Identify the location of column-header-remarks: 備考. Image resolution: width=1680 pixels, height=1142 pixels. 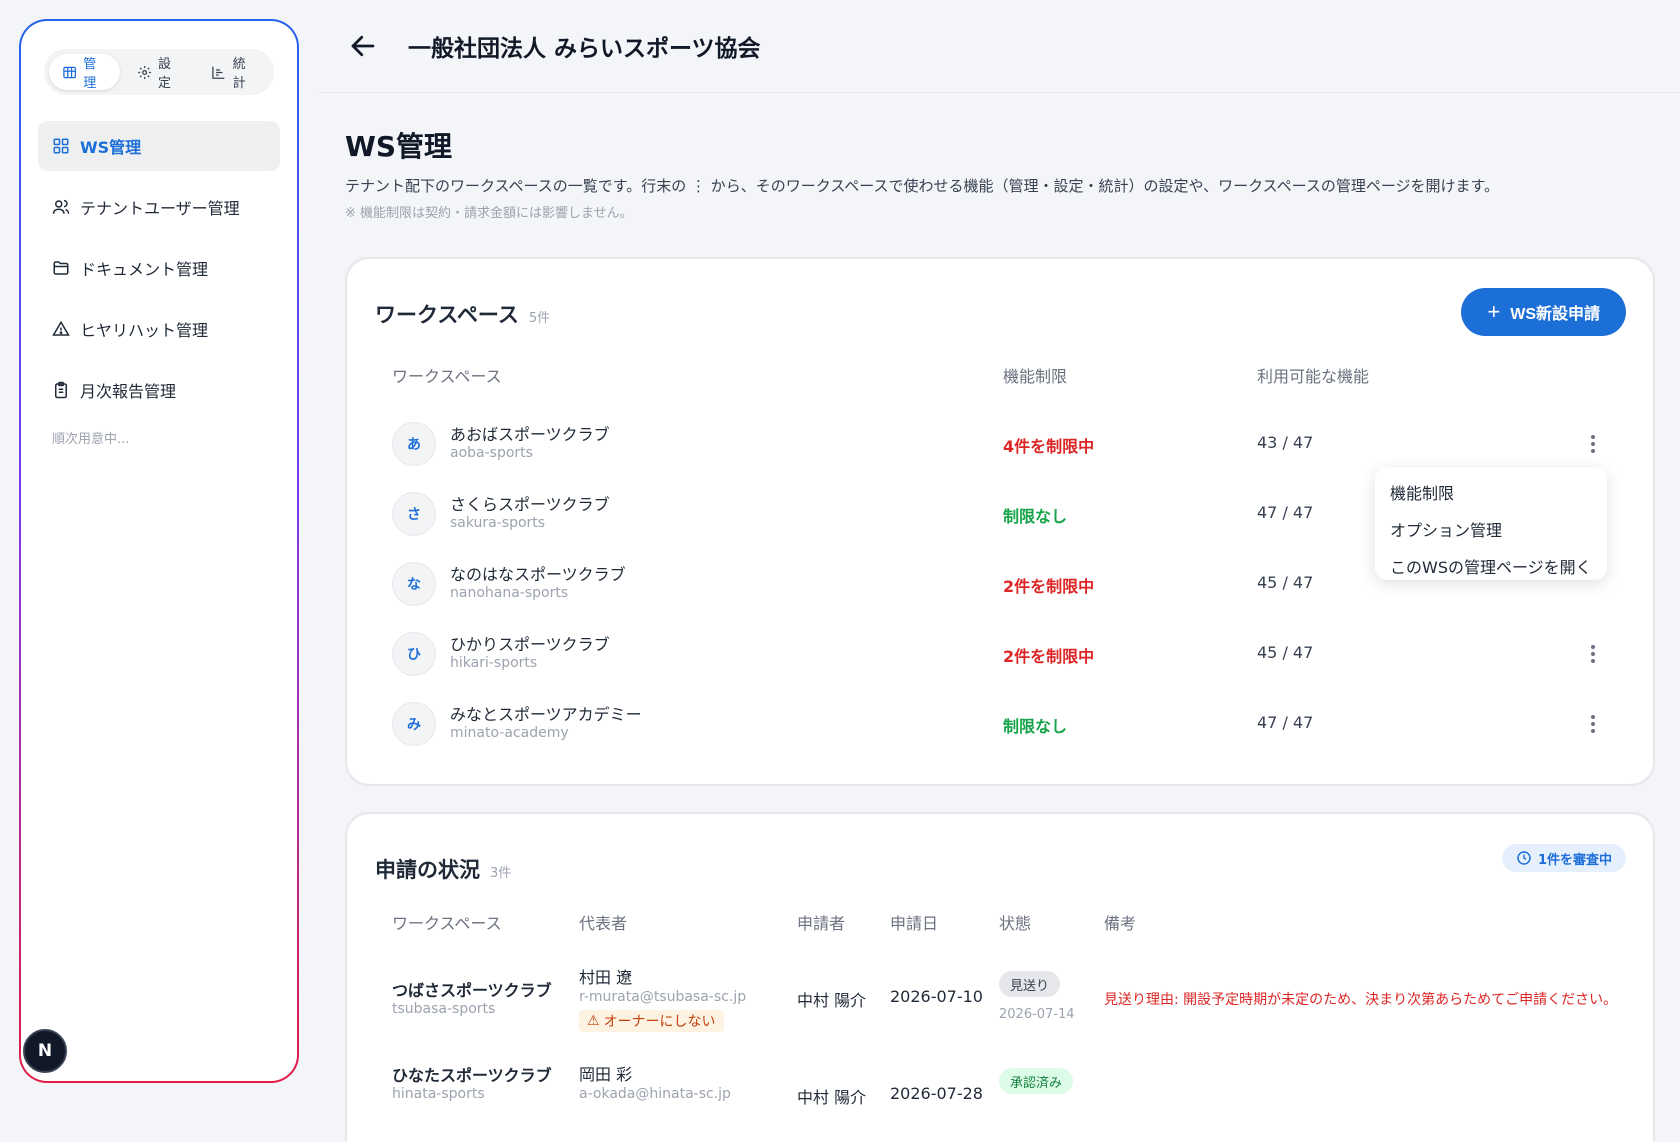
(1120, 923).